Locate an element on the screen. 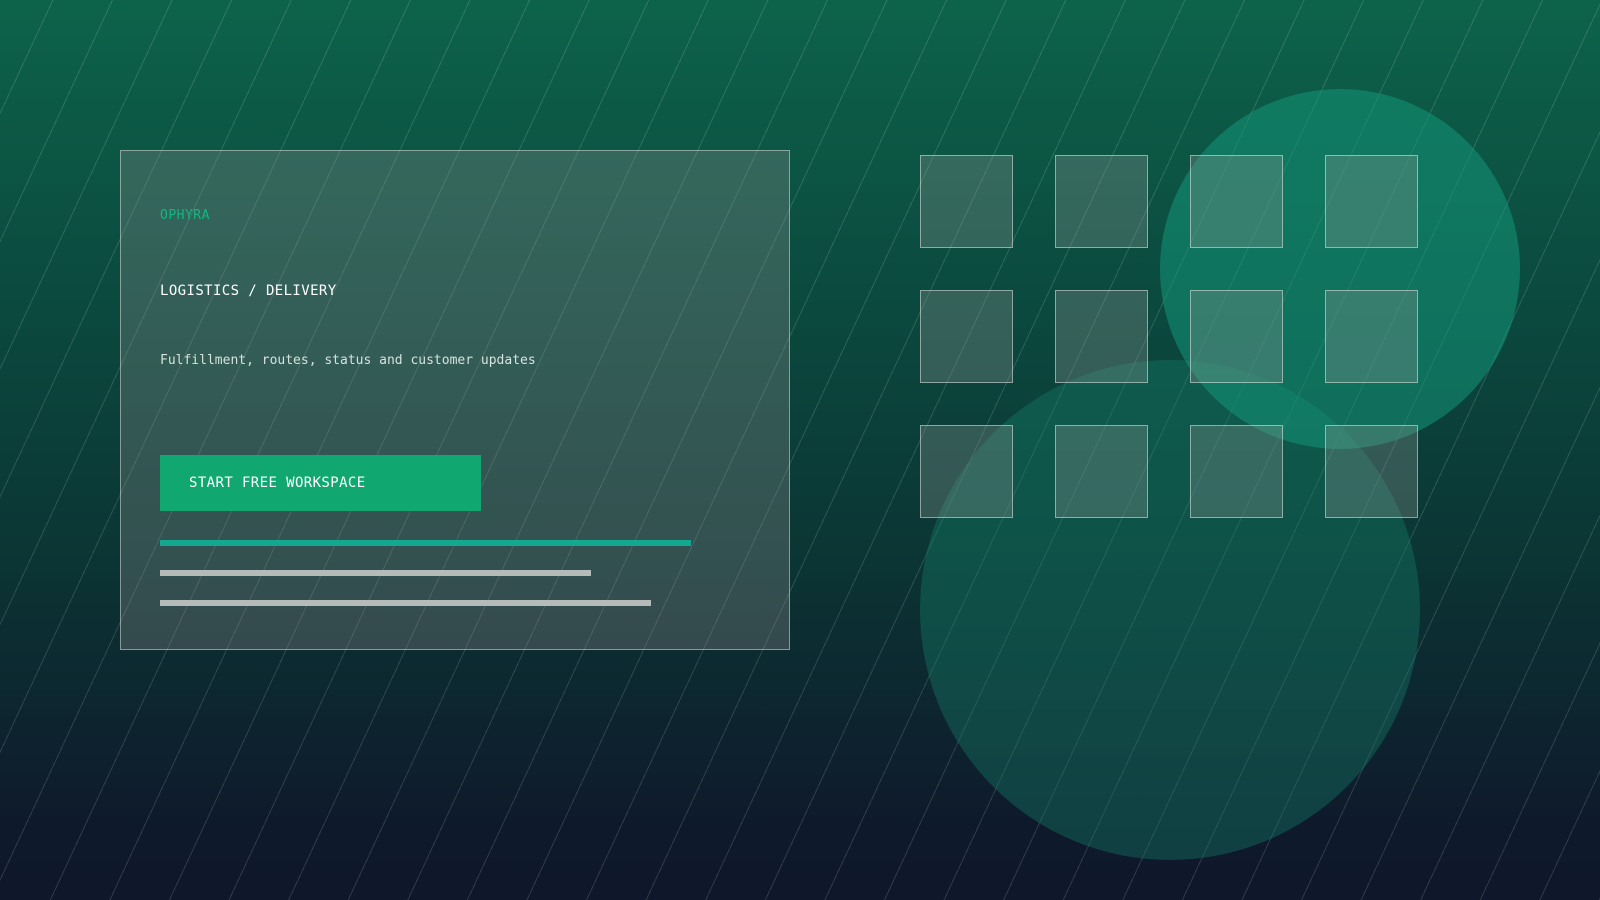  tile-grid is located at coordinates (1169, 336).